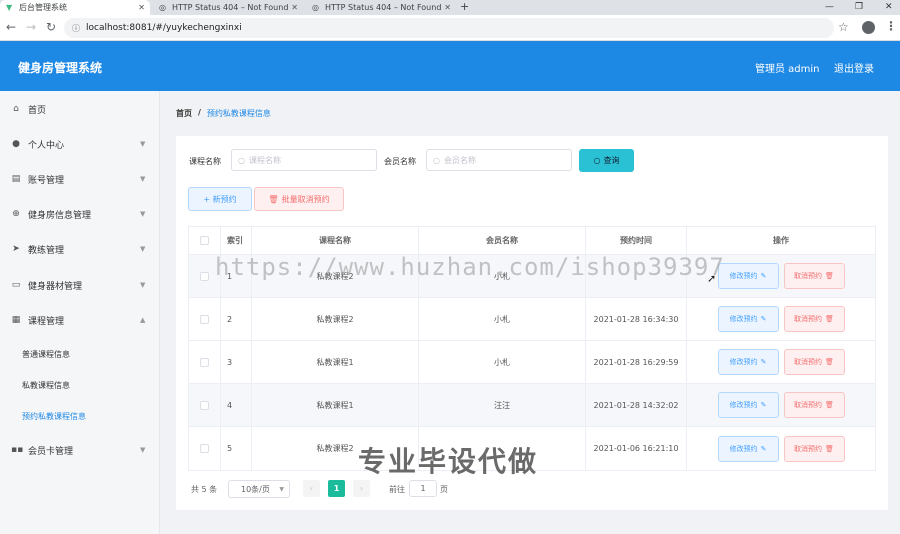 Image resolution: width=900 pixels, height=534 pixels. Describe the element at coordinates (381, 7) in the screenshot. I see `browser-tab-404-b: ◎ HTTP Status 404 – Not Found ✕` at that location.